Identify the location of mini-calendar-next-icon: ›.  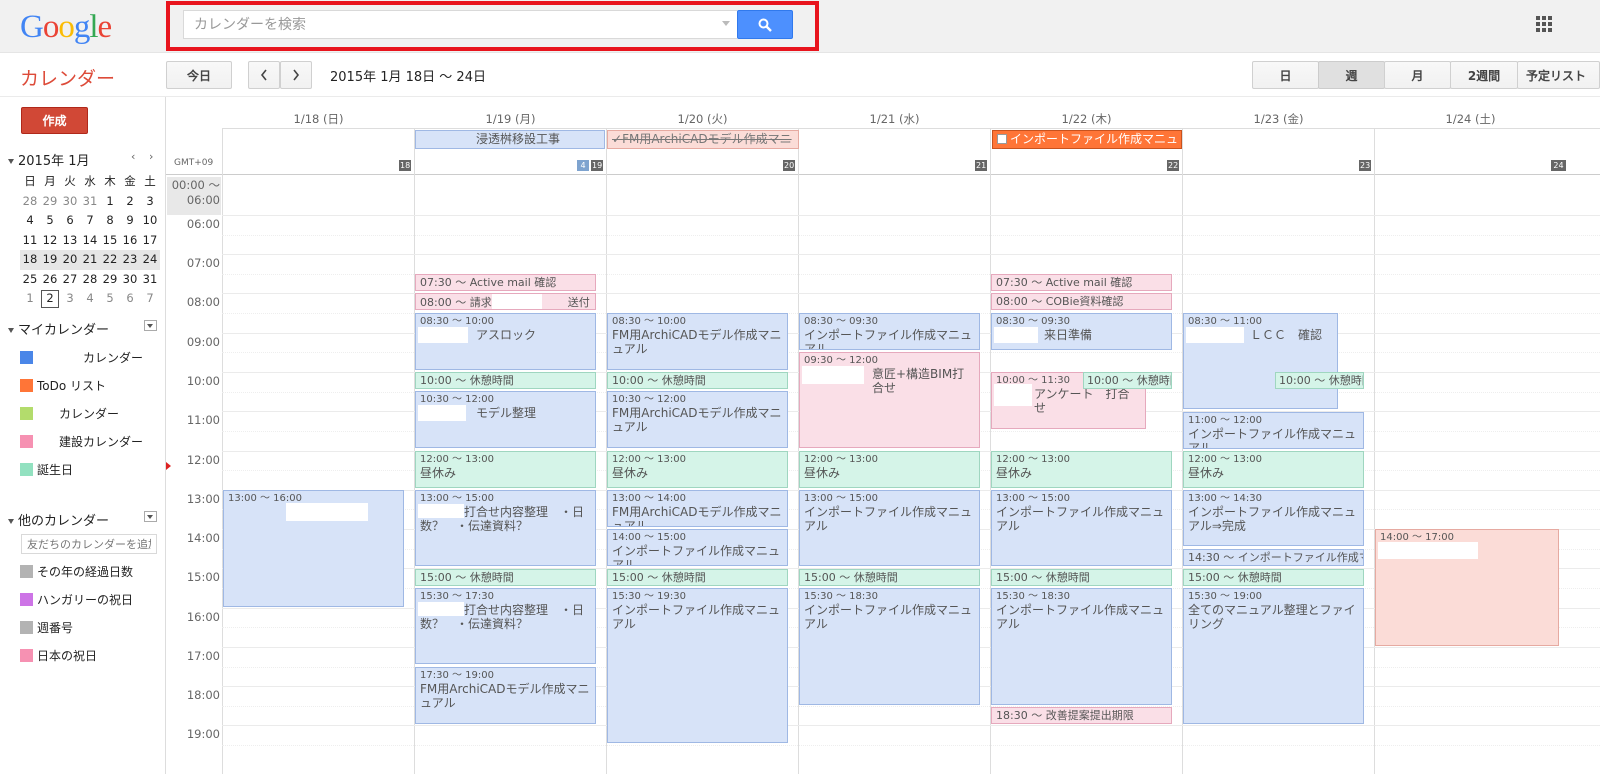
(151, 156).